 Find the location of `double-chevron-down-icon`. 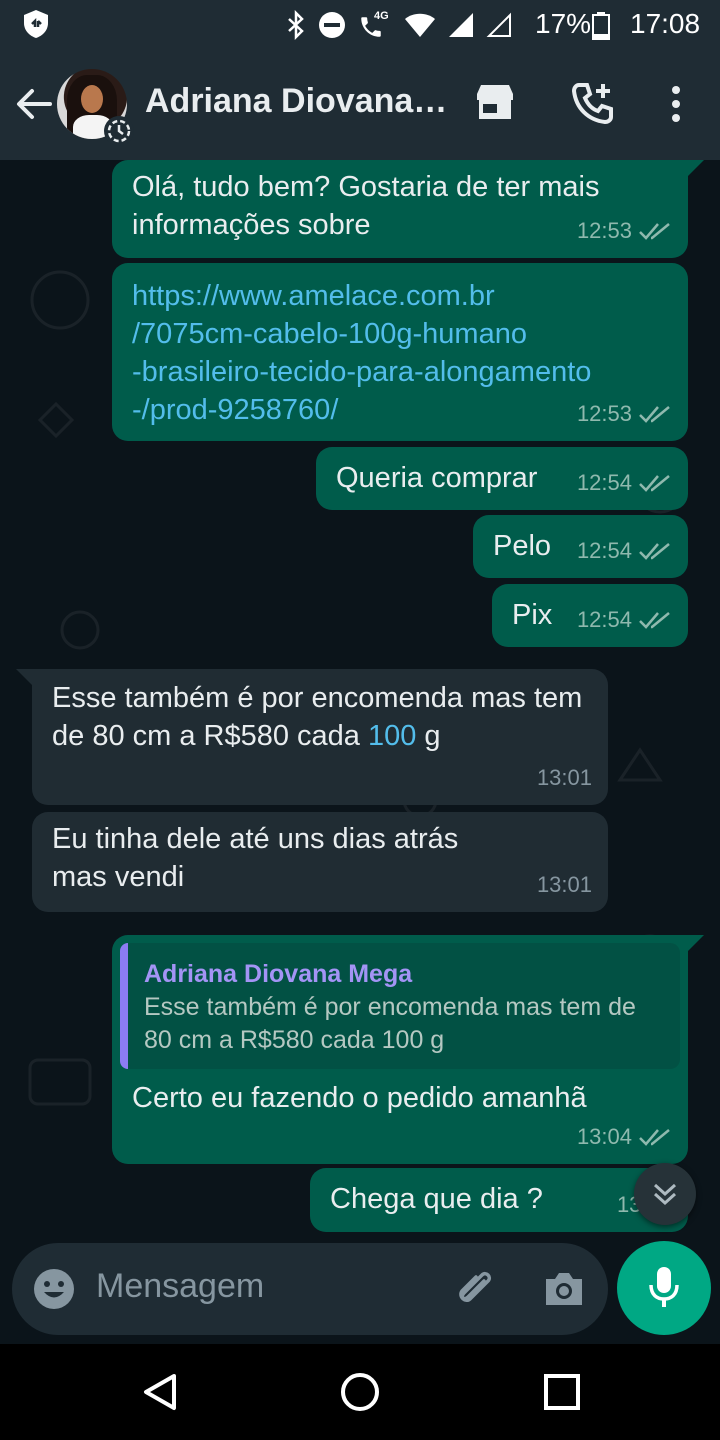

double-chevron-down-icon is located at coordinates (665, 1194).